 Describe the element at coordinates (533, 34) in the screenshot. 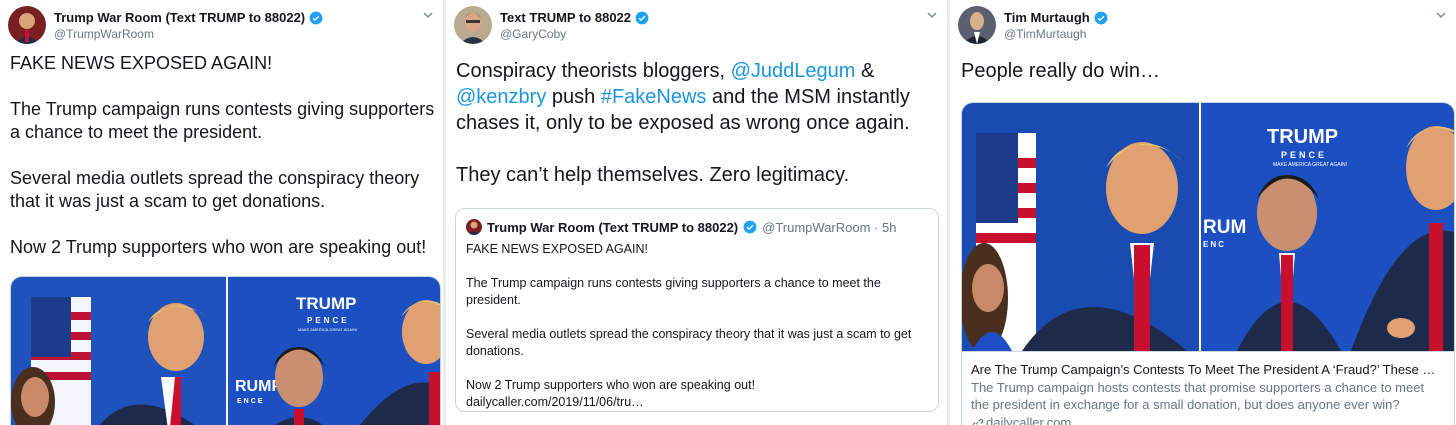

I see `author-handle: @GaryCoby` at that location.